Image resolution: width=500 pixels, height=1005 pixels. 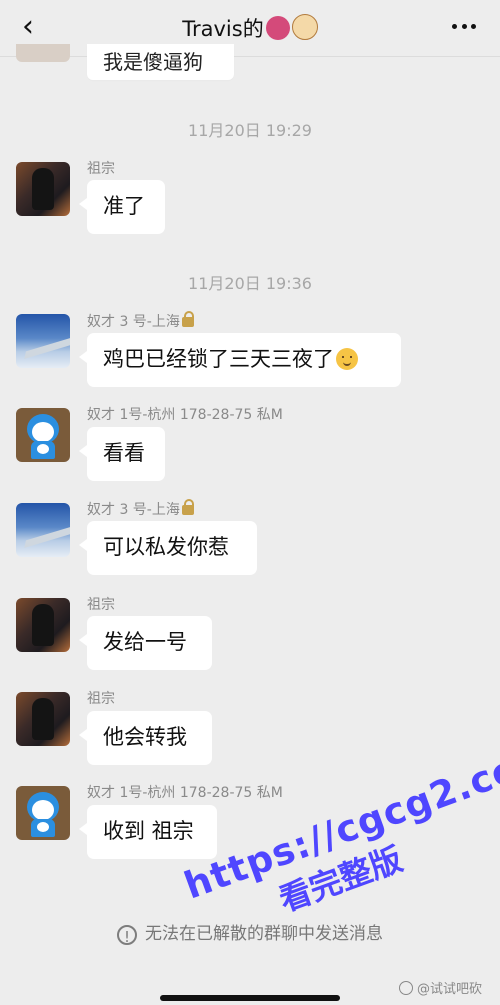 What do you see at coordinates (185, 415) in the screenshot?
I see `sender-name: 奴才 1号-杭州 178-28-75 私M` at bounding box center [185, 415].